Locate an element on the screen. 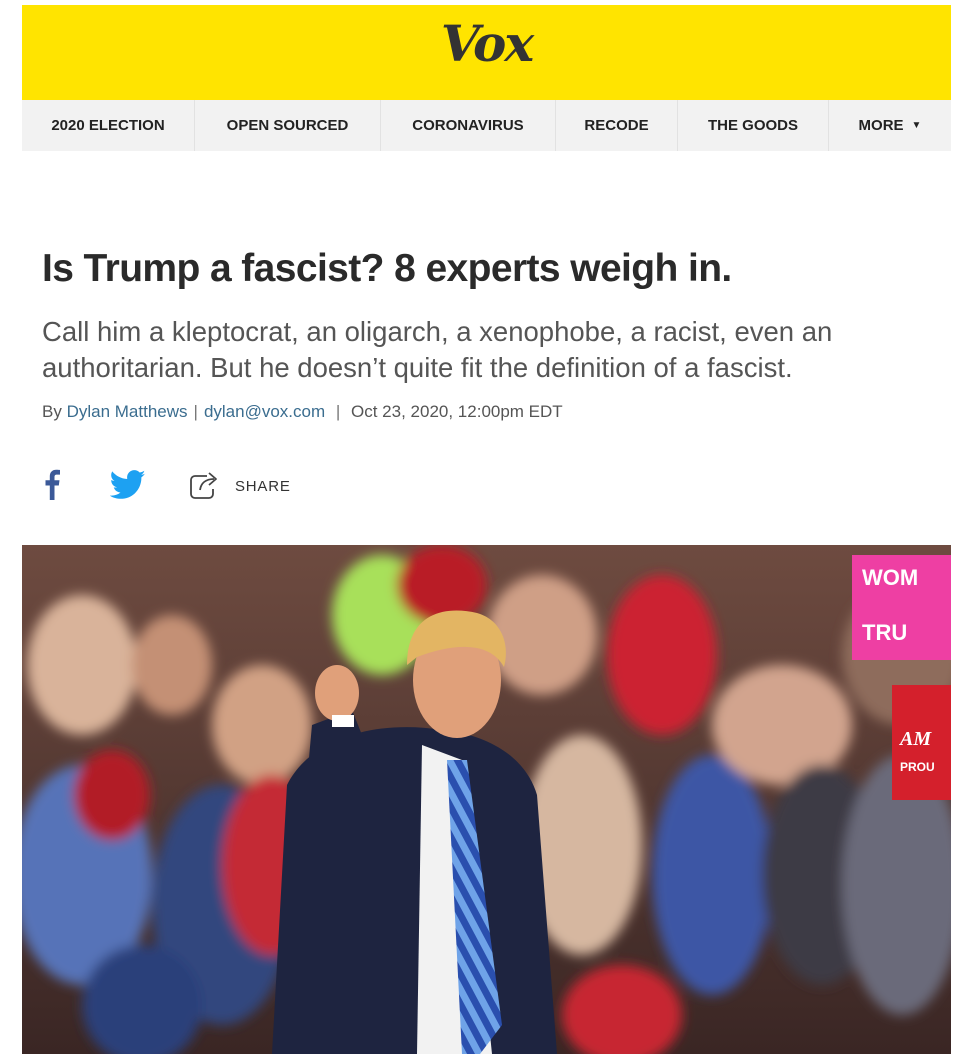  nav-item-label: 2020 ELECTION is located at coordinates (108, 125).